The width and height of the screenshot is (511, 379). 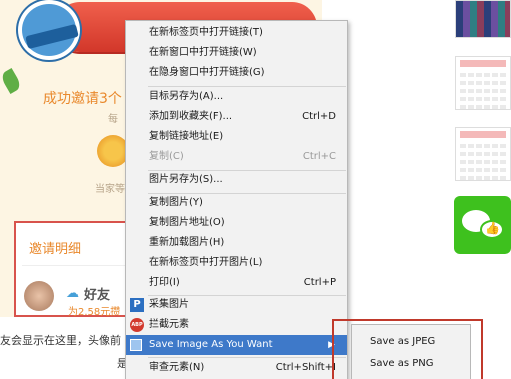 I want to click on save-image-icon, so click(x=136, y=345).